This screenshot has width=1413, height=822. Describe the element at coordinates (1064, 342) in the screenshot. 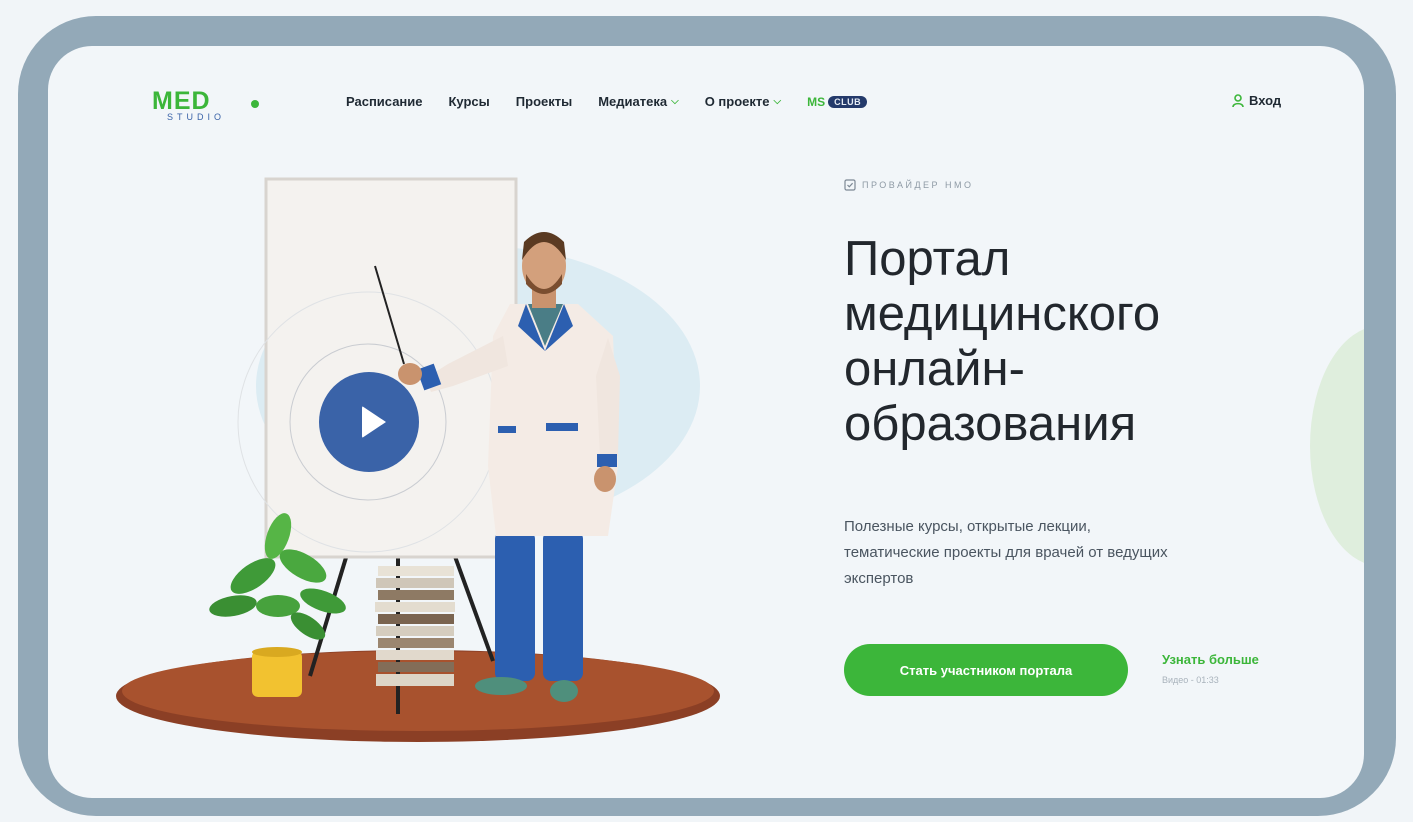

I see `page-title: Портал медицинского онлайн- образования` at that location.